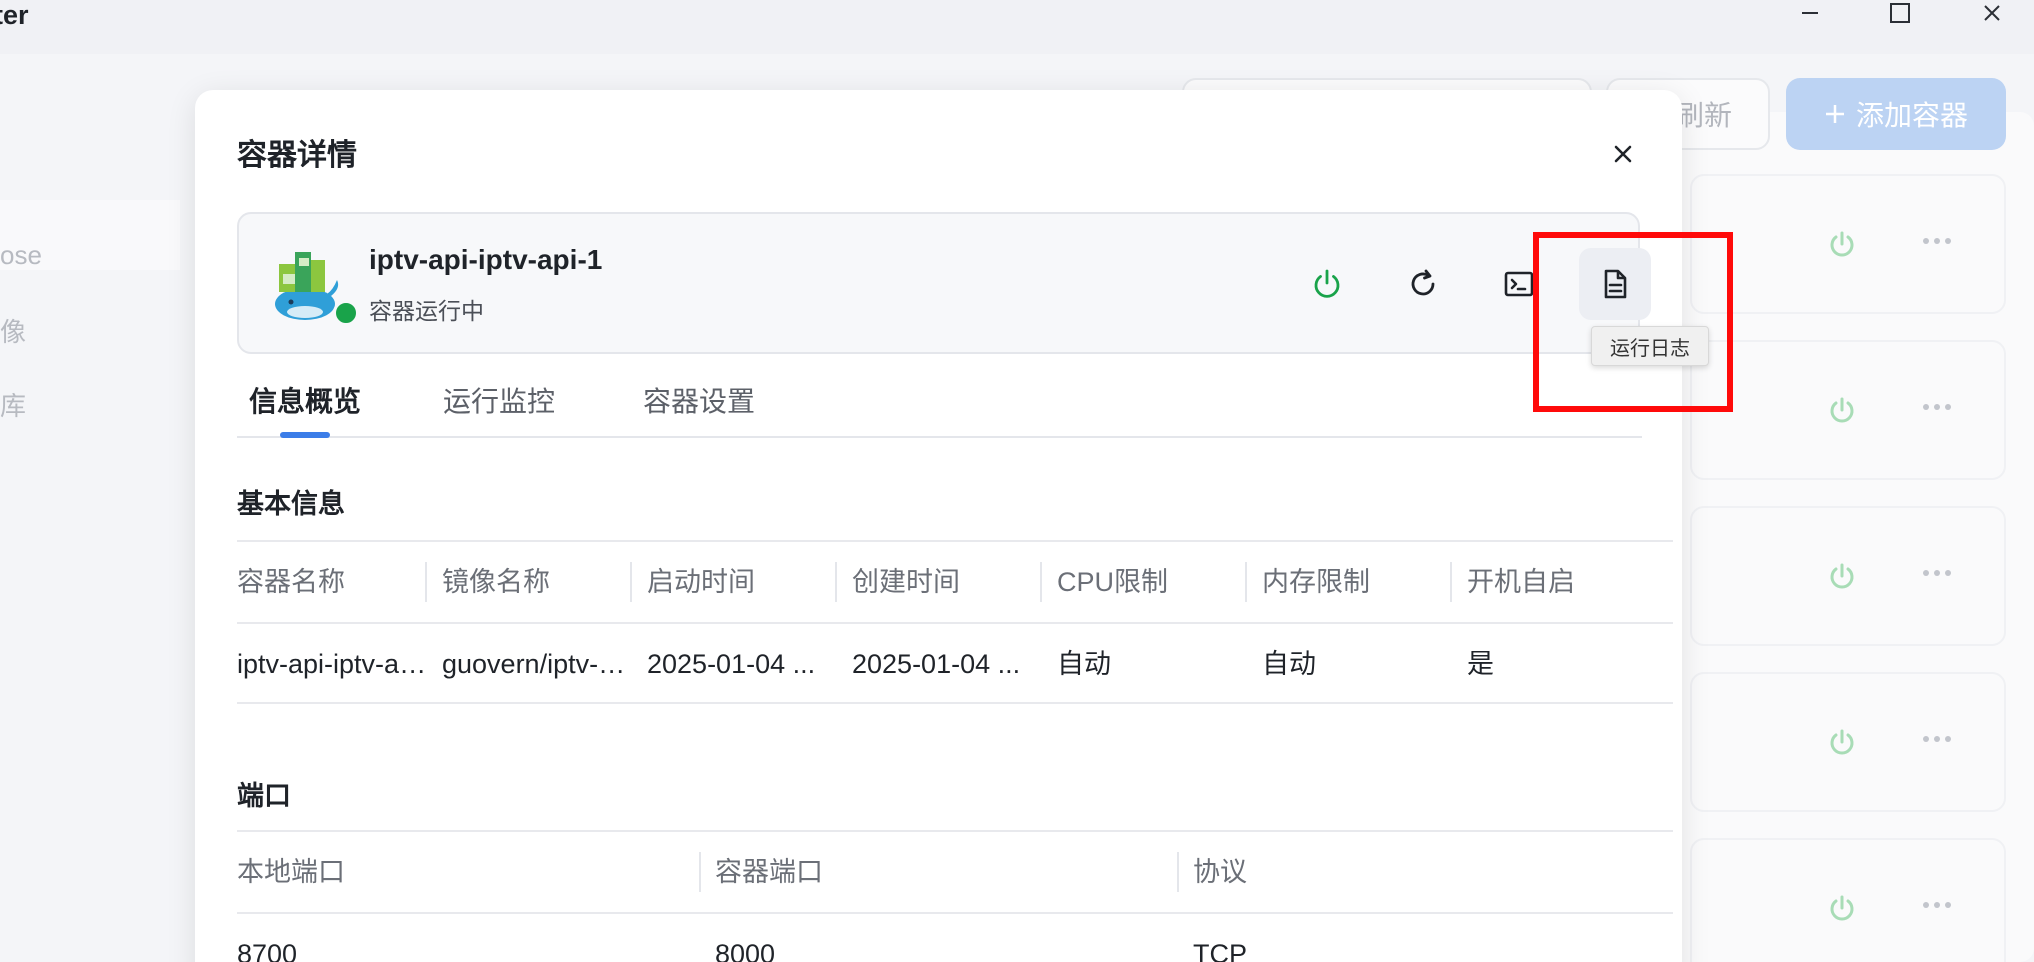 Image resolution: width=2034 pixels, height=962 pixels. I want to click on restart-icon, so click(1423, 282).